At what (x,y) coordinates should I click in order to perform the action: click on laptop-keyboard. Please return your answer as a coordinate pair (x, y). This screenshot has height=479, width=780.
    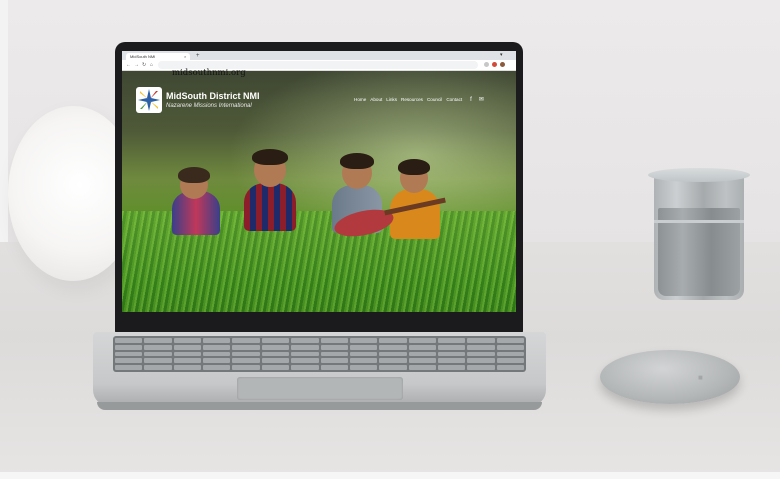
    Looking at the image, I should click on (319, 354).